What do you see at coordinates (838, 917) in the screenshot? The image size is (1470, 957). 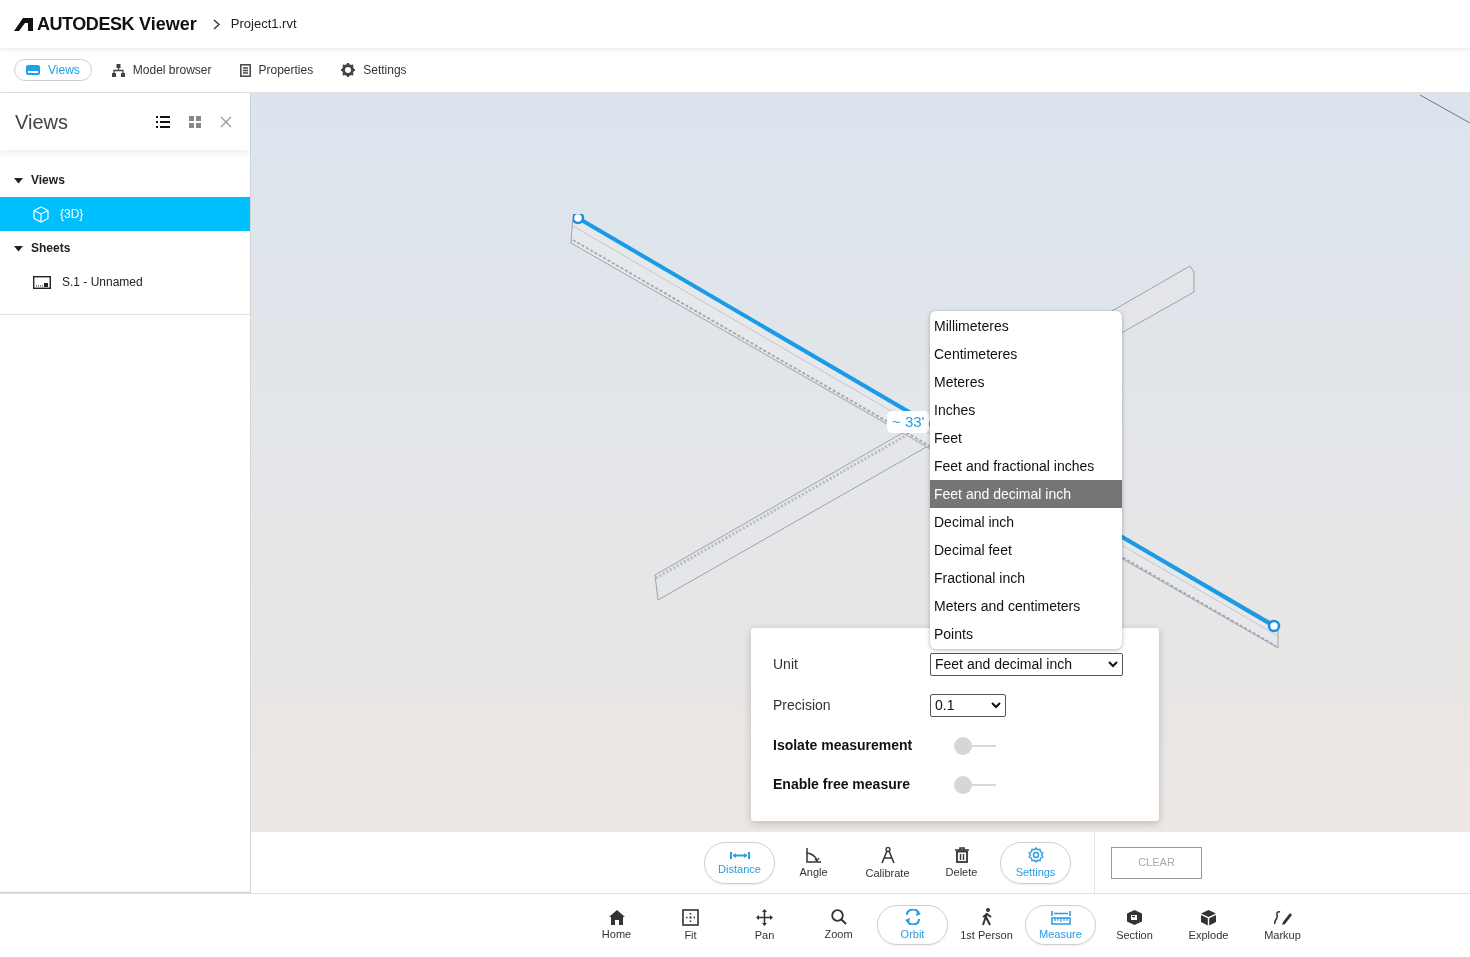 I see `search-icon` at bounding box center [838, 917].